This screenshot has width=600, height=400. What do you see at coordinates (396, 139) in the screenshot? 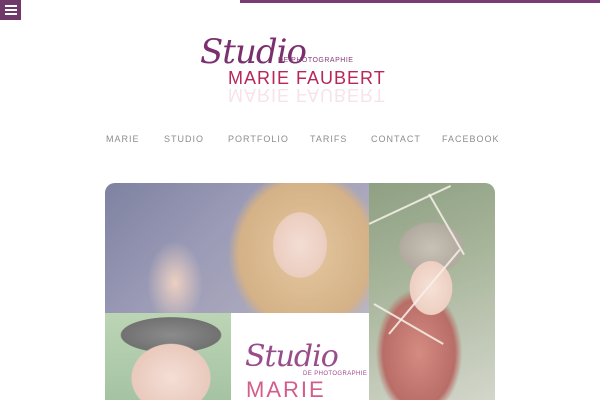
I see `nav-item-contact: CONTACT` at bounding box center [396, 139].